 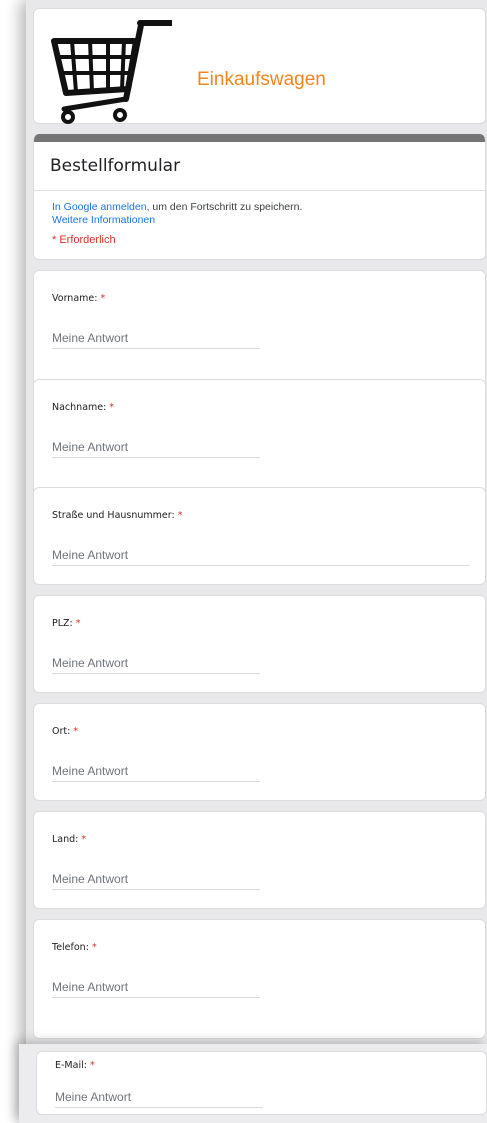 What do you see at coordinates (111, 72) in the screenshot?
I see `shopping-cart-icon` at bounding box center [111, 72].